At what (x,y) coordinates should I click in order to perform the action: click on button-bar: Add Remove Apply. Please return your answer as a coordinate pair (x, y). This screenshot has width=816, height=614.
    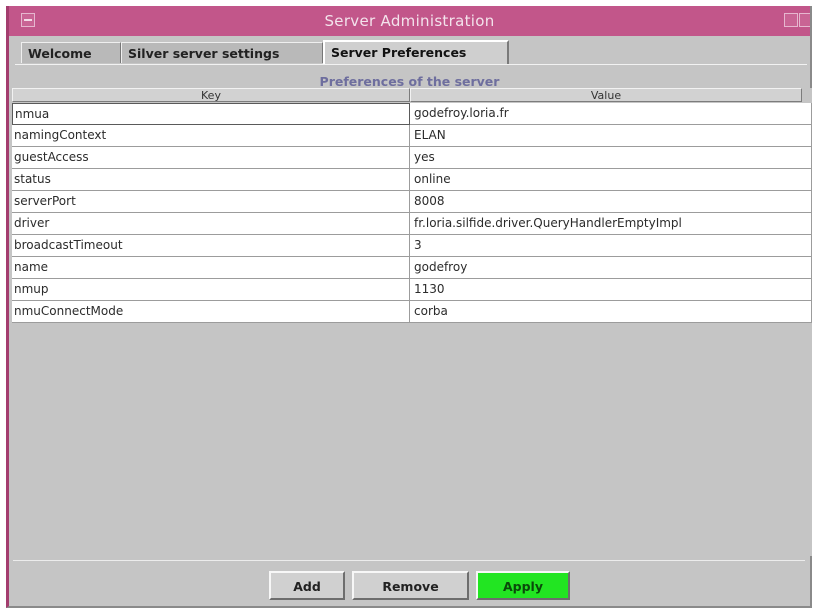
    Looking at the image, I should click on (409, 580).